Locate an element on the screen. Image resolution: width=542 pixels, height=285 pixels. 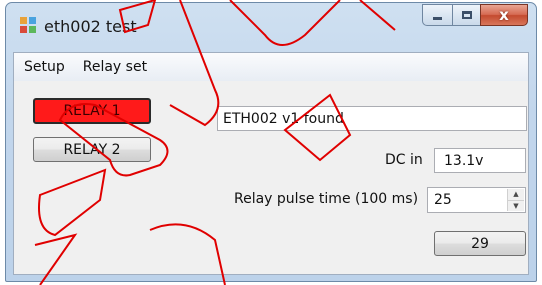
close-button: x is located at coordinates (504, 15).